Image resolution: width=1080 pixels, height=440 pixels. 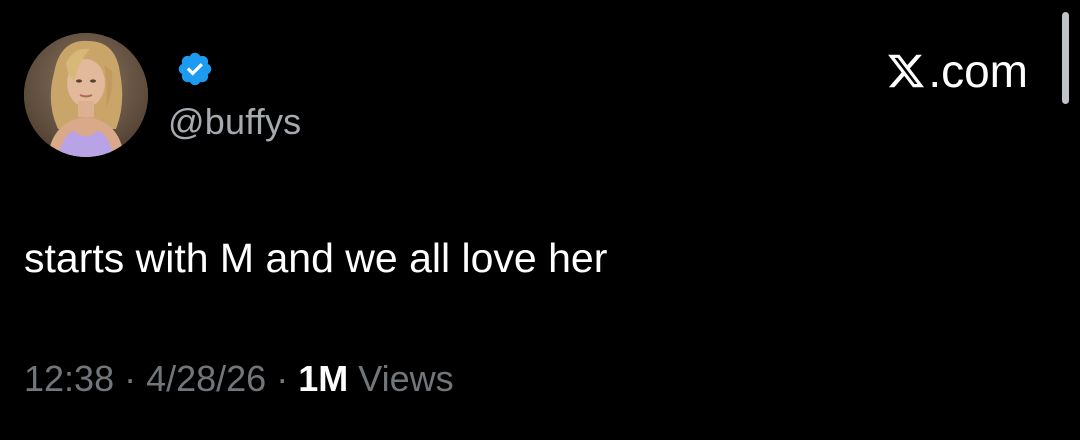 I want to click on views-count: 1M, so click(x=323, y=378).